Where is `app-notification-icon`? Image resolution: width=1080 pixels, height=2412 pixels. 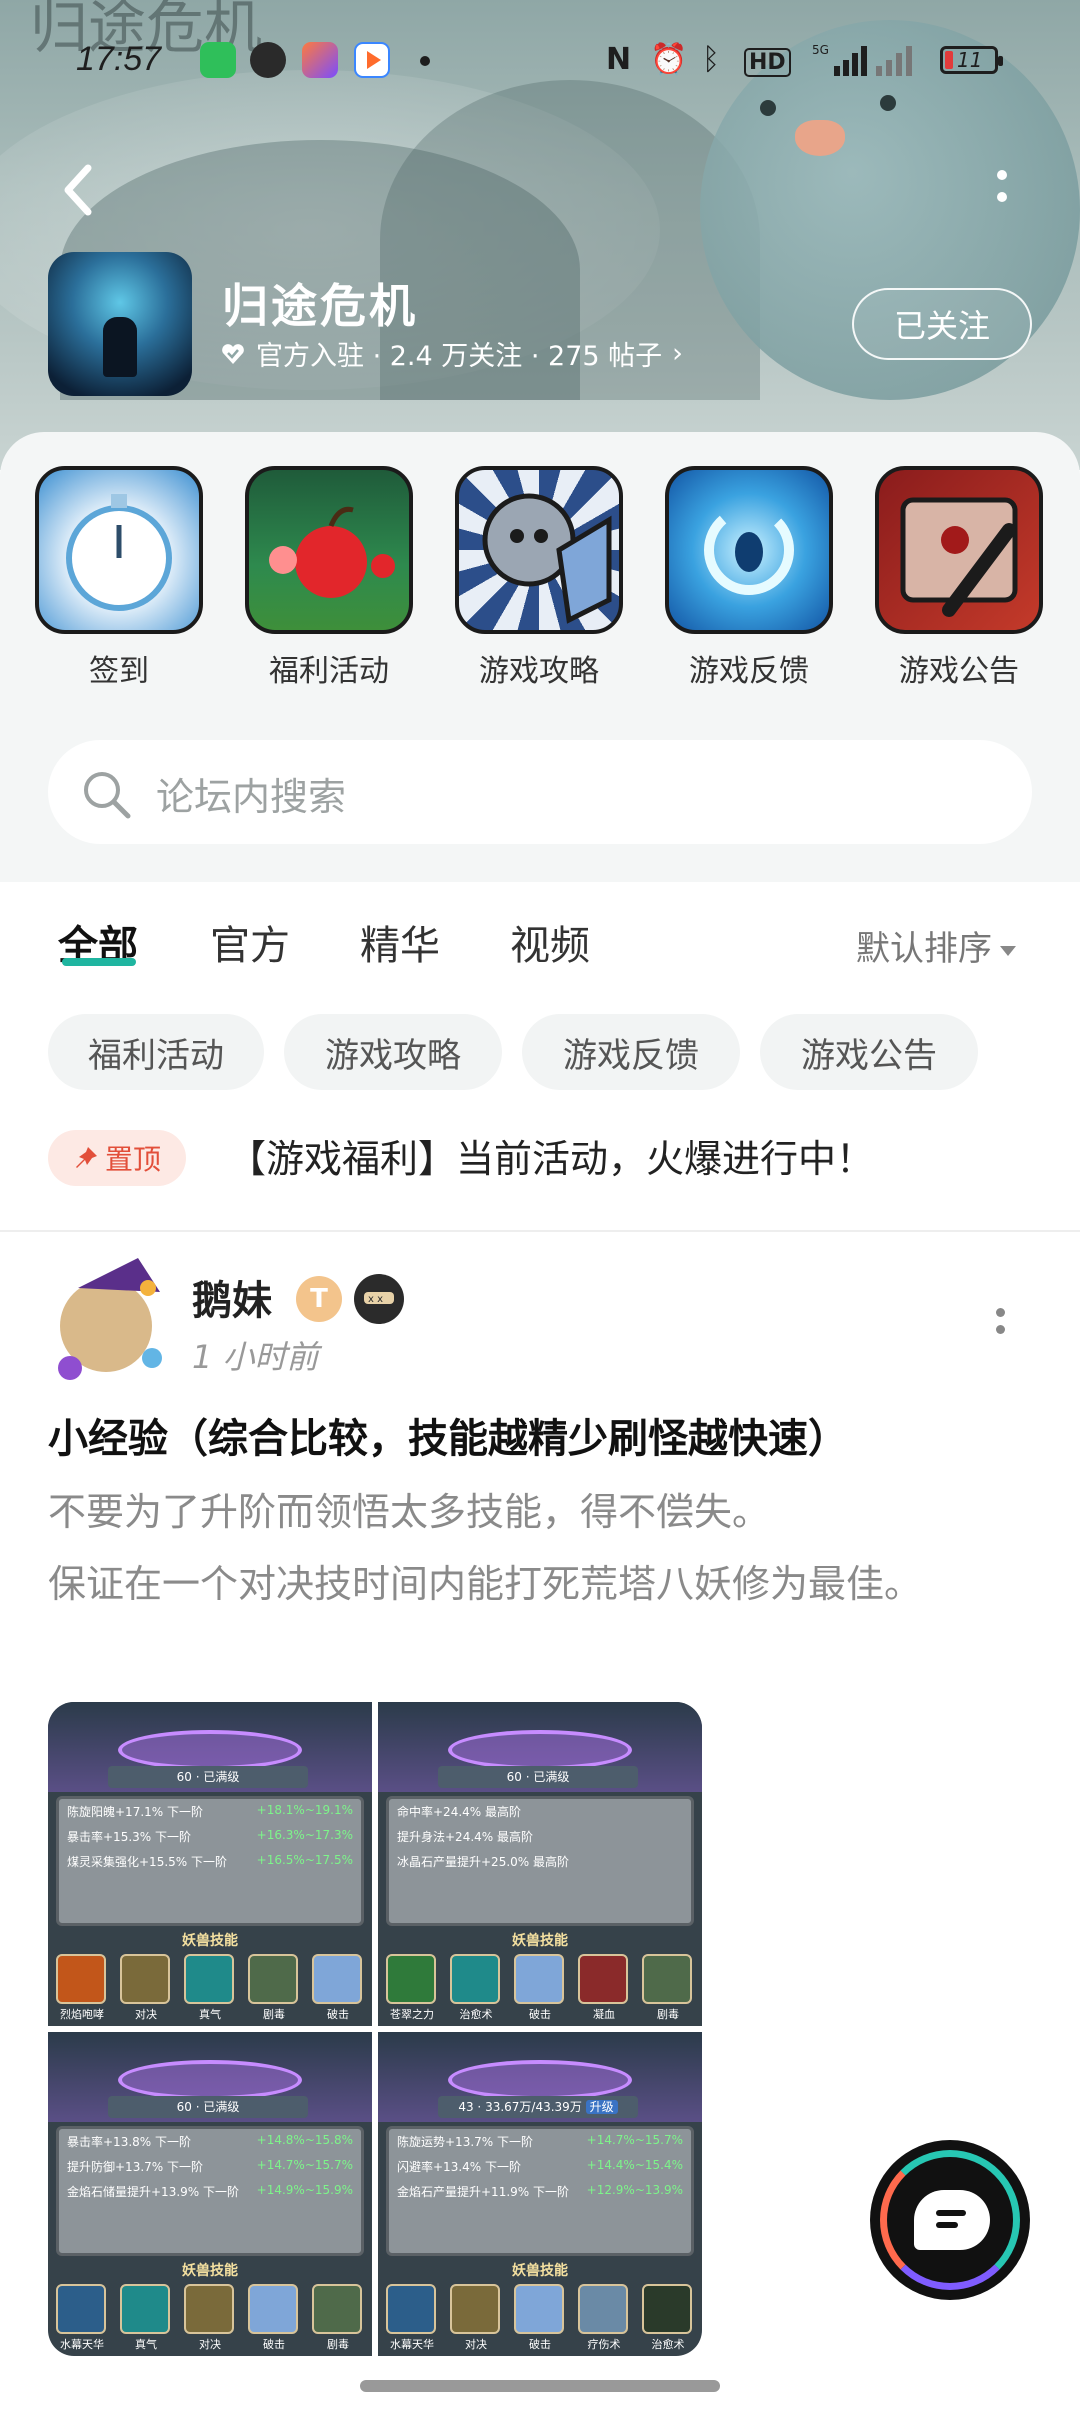 app-notification-icon is located at coordinates (320, 60).